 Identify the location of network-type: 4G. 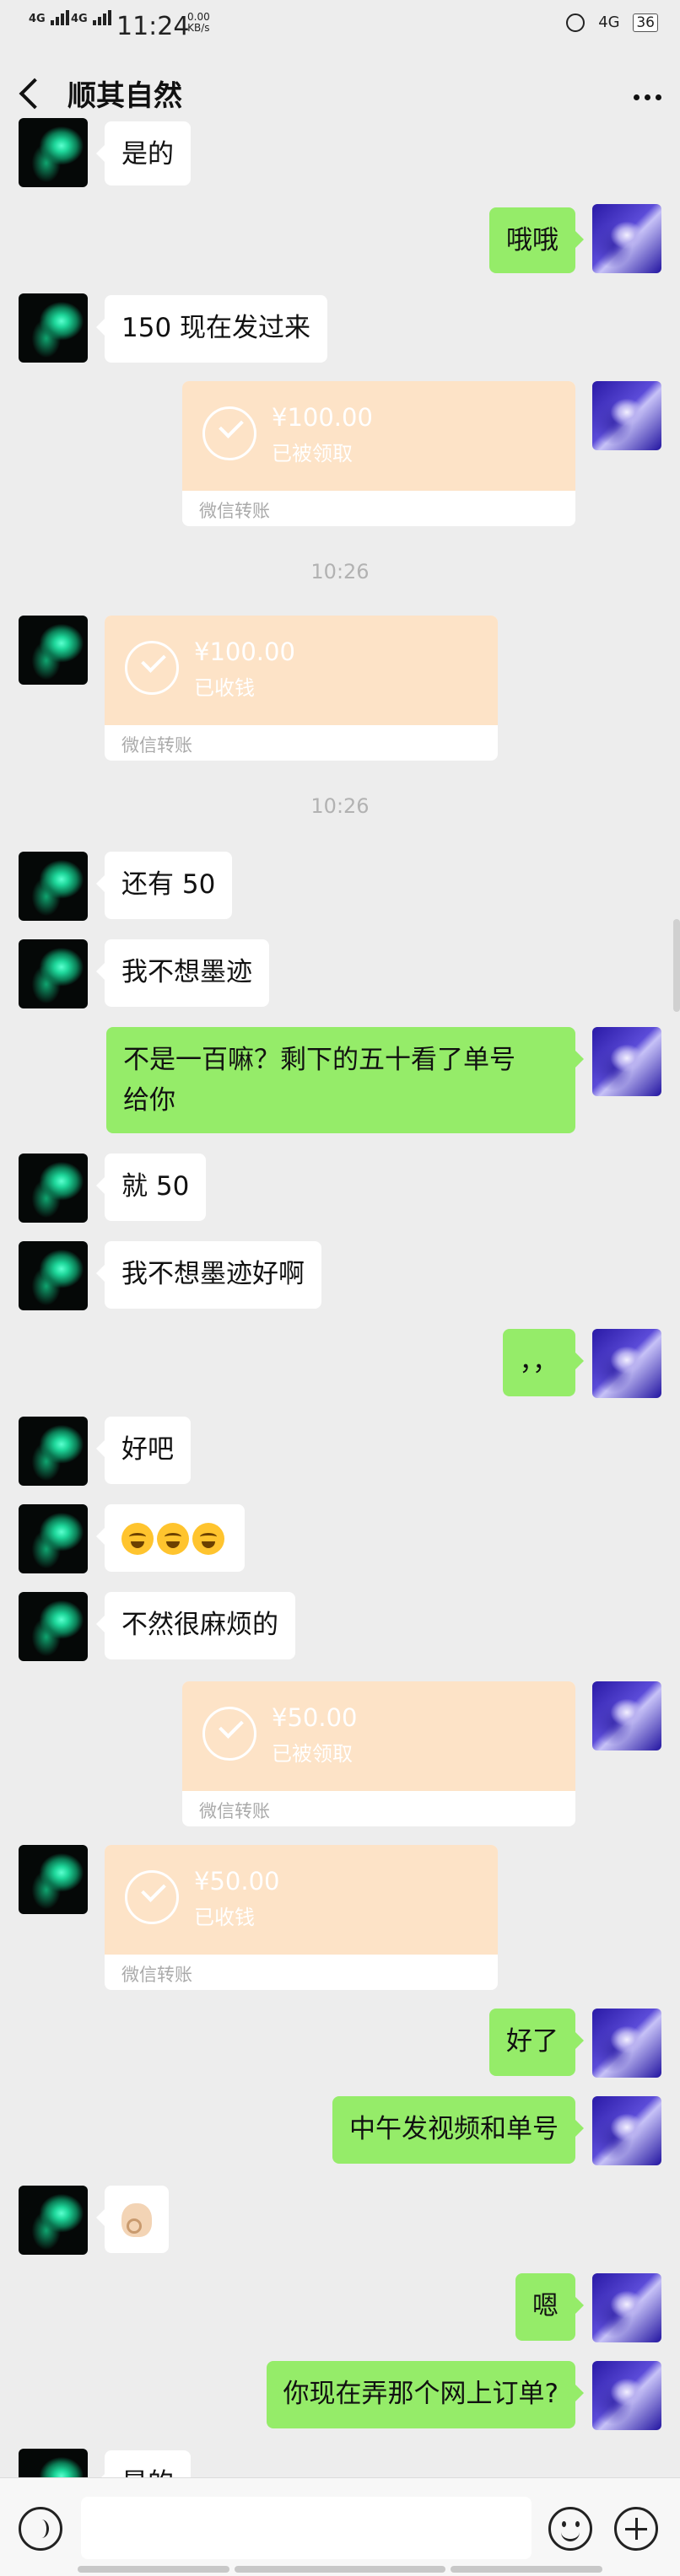
(609, 22).